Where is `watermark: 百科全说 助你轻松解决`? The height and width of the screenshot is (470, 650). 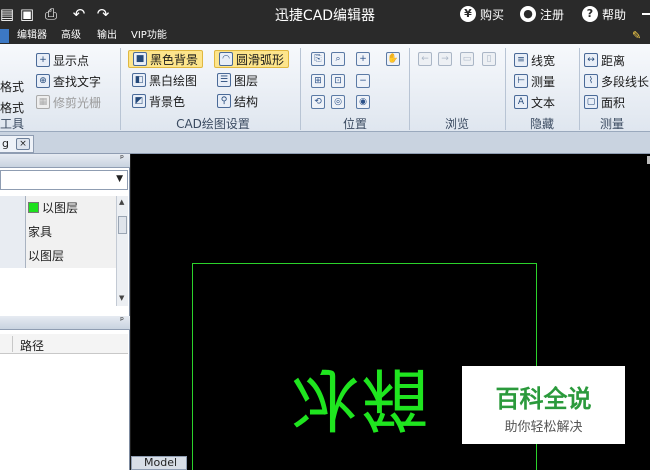 watermark: 百科全说 助你轻松解决 is located at coordinates (543, 405).